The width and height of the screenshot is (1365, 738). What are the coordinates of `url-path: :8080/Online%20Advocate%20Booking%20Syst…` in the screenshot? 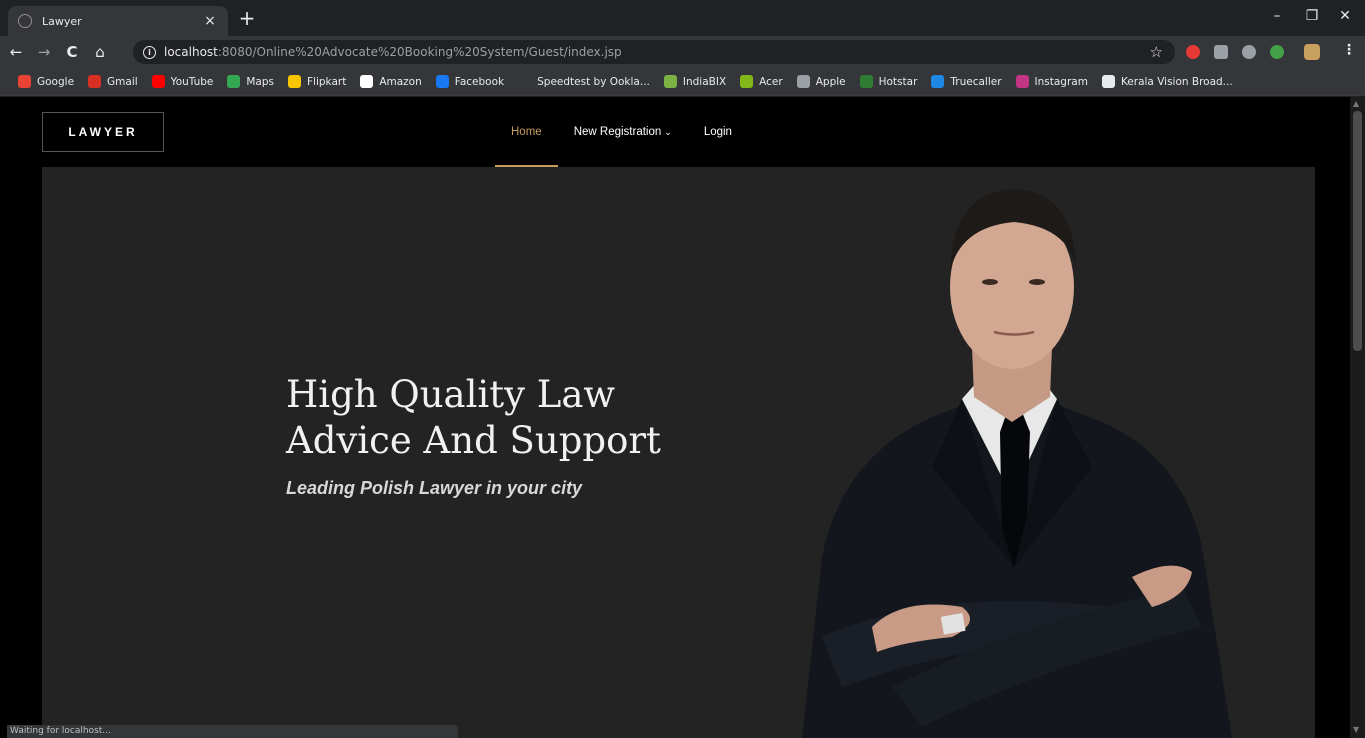 It's located at (419, 52).